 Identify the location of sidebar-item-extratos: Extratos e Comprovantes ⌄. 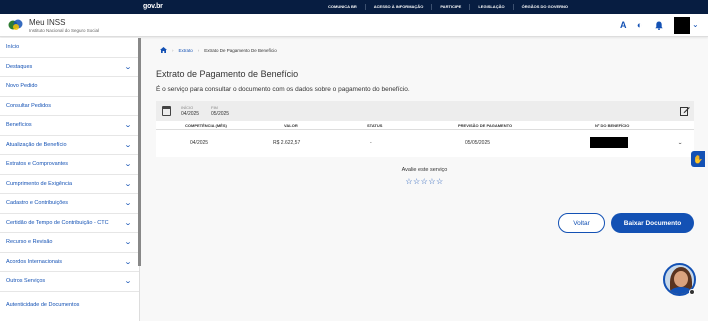
(69, 165).